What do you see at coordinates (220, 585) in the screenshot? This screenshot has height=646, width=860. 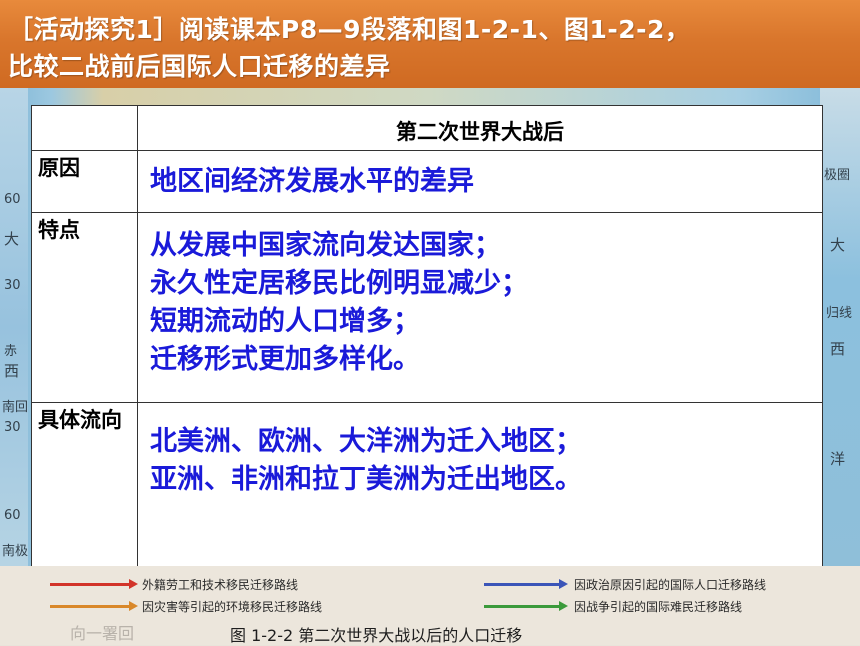 I see `legend-item: 外籍劳工和技术移民迁移路线` at bounding box center [220, 585].